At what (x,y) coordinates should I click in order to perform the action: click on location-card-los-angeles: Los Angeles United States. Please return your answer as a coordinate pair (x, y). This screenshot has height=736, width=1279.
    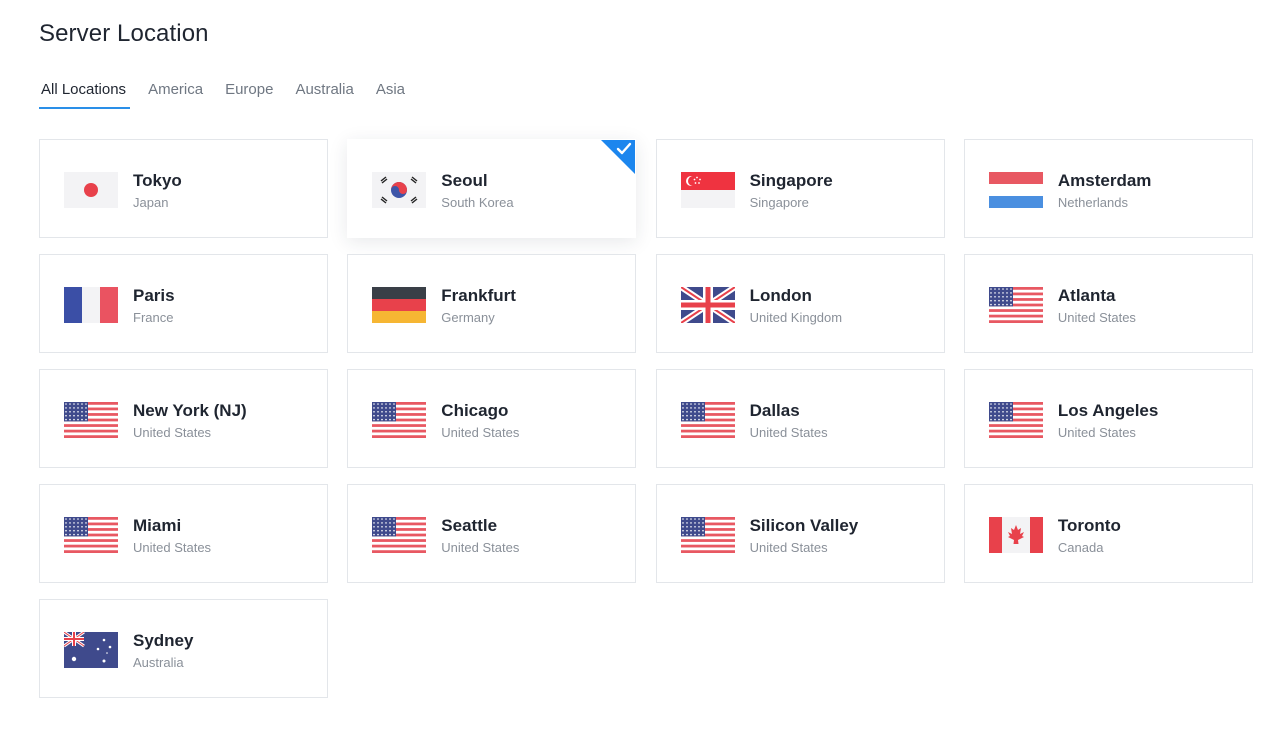
    Looking at the image, I should click on (1108, 418).